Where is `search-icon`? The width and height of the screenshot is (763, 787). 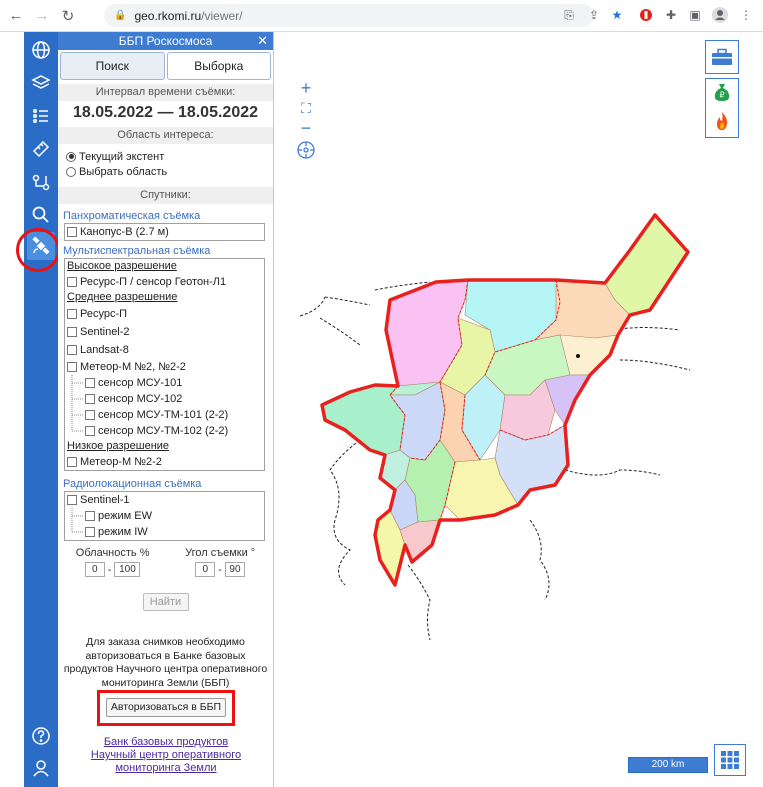 search-icon is located at coordinates (41, 215).